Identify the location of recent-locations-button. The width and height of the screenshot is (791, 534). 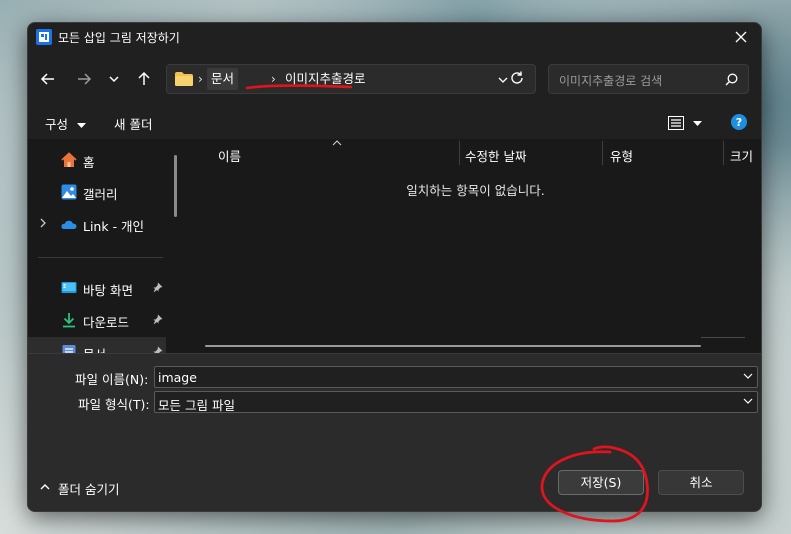
(114, 79).